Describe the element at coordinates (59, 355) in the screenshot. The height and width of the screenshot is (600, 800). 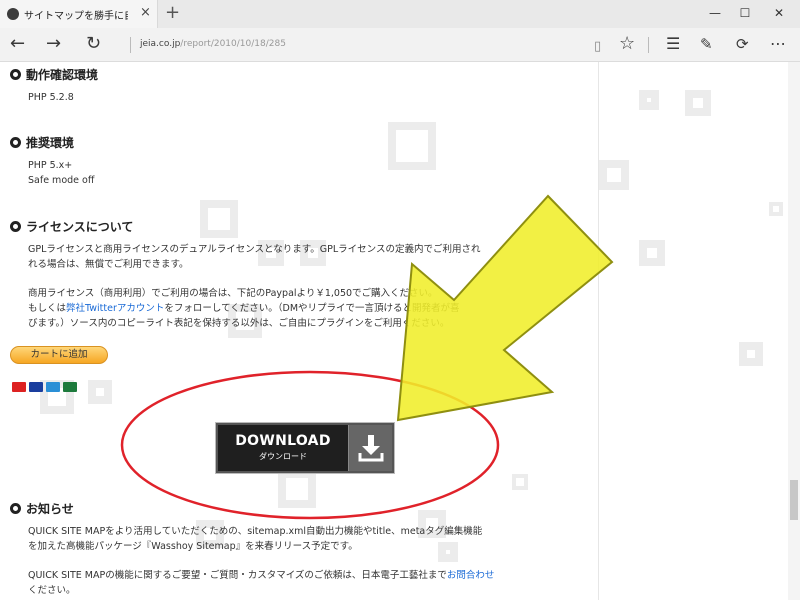
I see `add-to-cart-button: カートに追加` at that location.